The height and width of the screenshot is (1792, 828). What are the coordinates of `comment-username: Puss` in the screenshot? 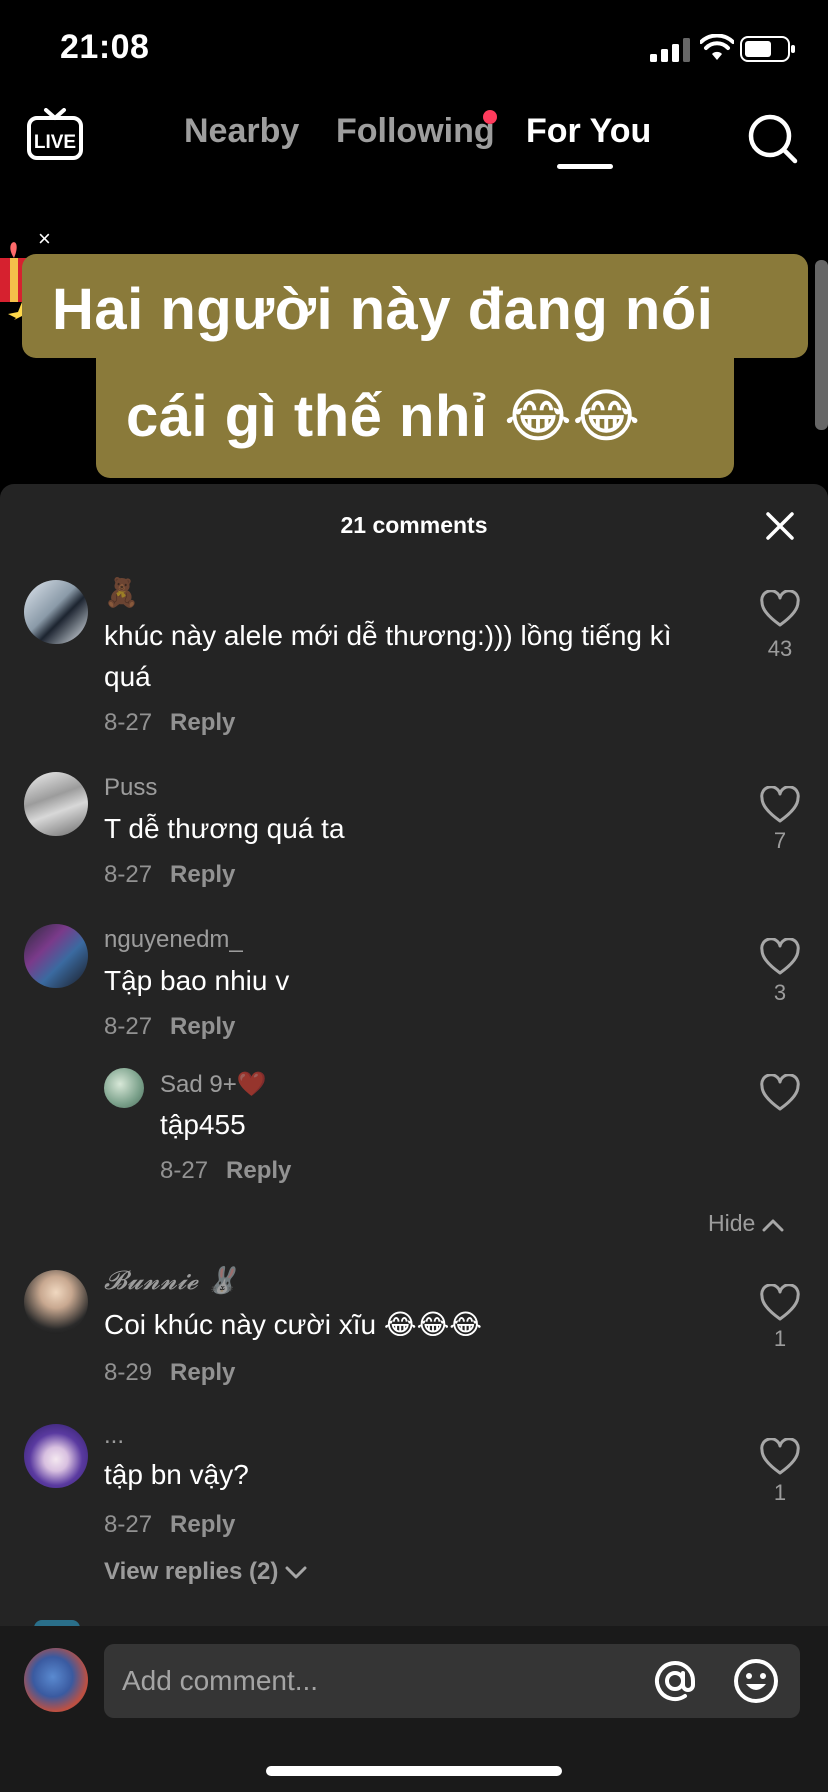 It's located at (130, 788).